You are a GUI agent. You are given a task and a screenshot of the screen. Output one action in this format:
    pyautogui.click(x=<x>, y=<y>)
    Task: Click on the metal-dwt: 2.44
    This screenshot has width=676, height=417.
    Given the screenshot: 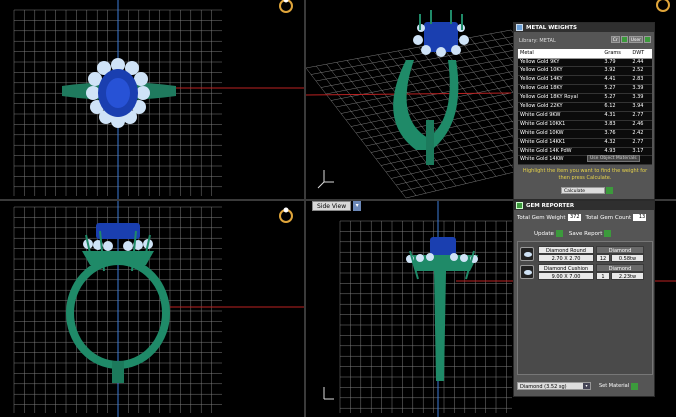 What is the action you would take?
    pyautogui.click(x=641, y=63)
    